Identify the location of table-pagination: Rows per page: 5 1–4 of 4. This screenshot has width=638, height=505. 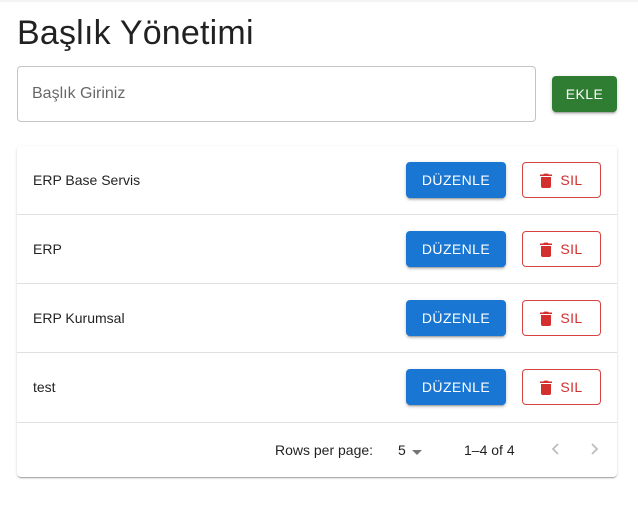
(317, 450).